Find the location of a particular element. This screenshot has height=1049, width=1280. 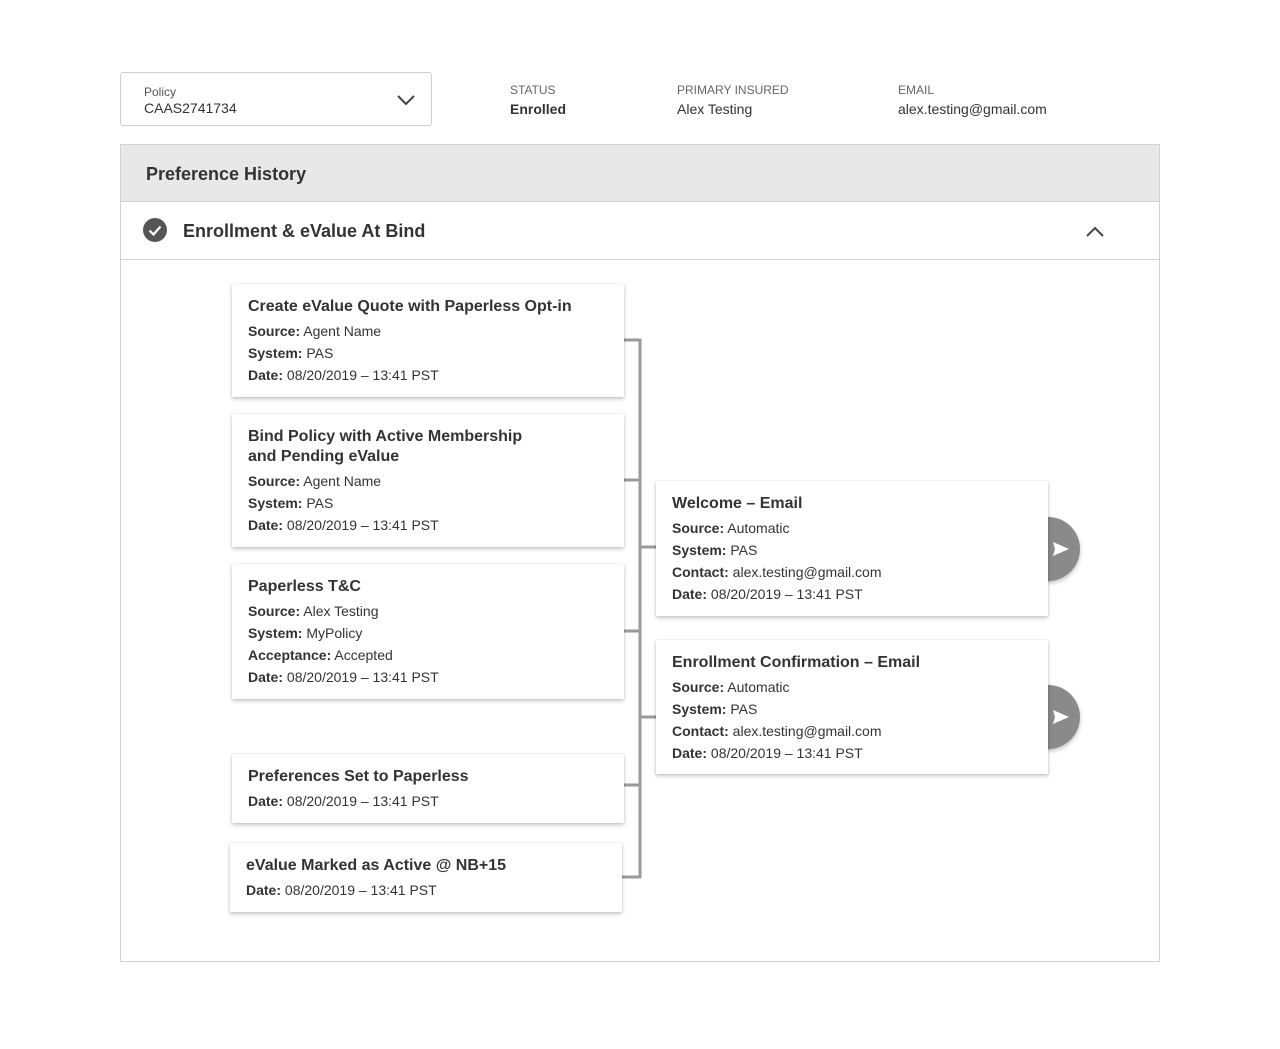

event-field: System: MyPolicy is located at coordinates (428, 633).